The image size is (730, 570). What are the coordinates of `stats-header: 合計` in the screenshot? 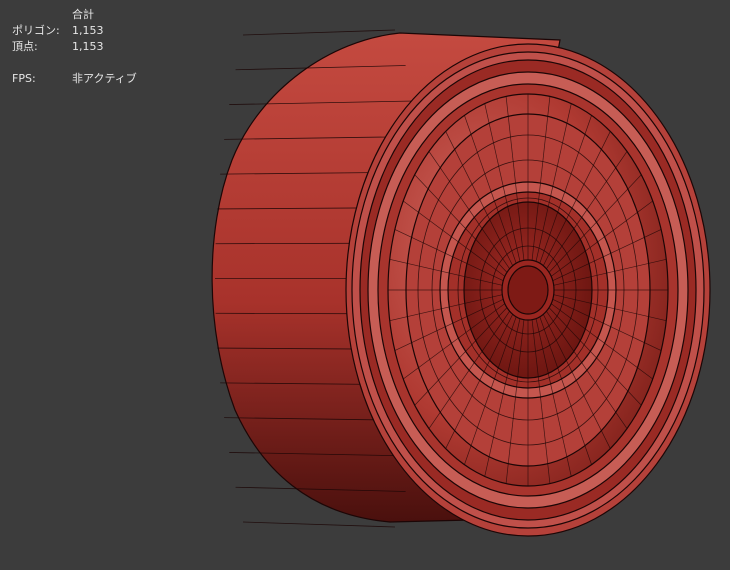 It's located at (83, 14).